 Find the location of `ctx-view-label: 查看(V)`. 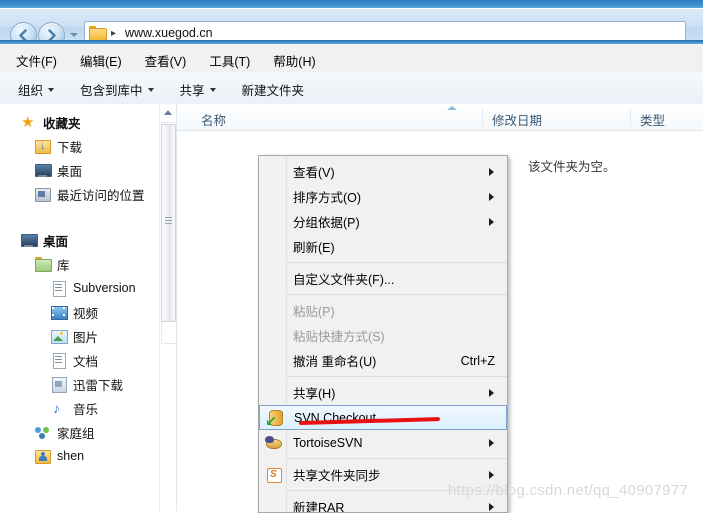

ctx-view-label: 查看(V) is located at coordinates (314, 173).